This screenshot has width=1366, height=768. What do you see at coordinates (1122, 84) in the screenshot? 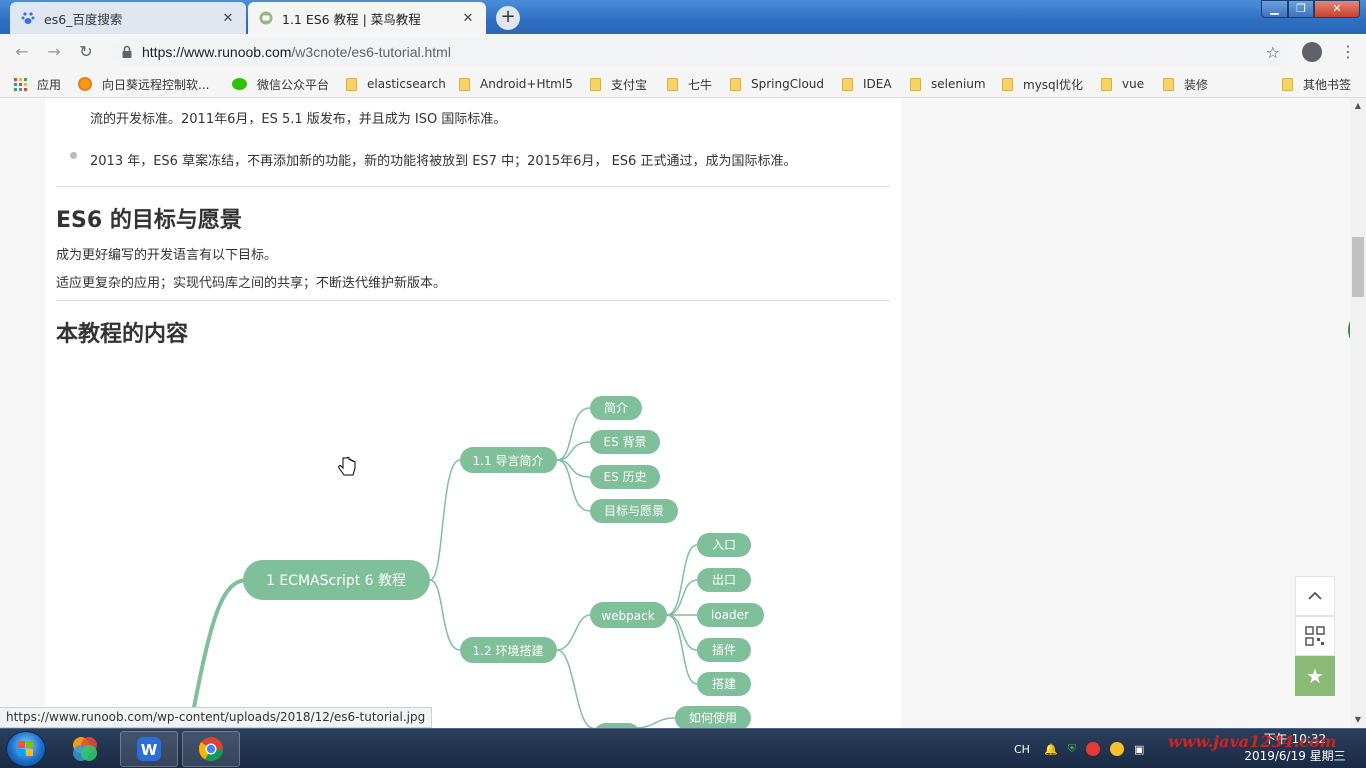
I see `bookmark-folder-vue: vue` at bounding box center [1122, 84].